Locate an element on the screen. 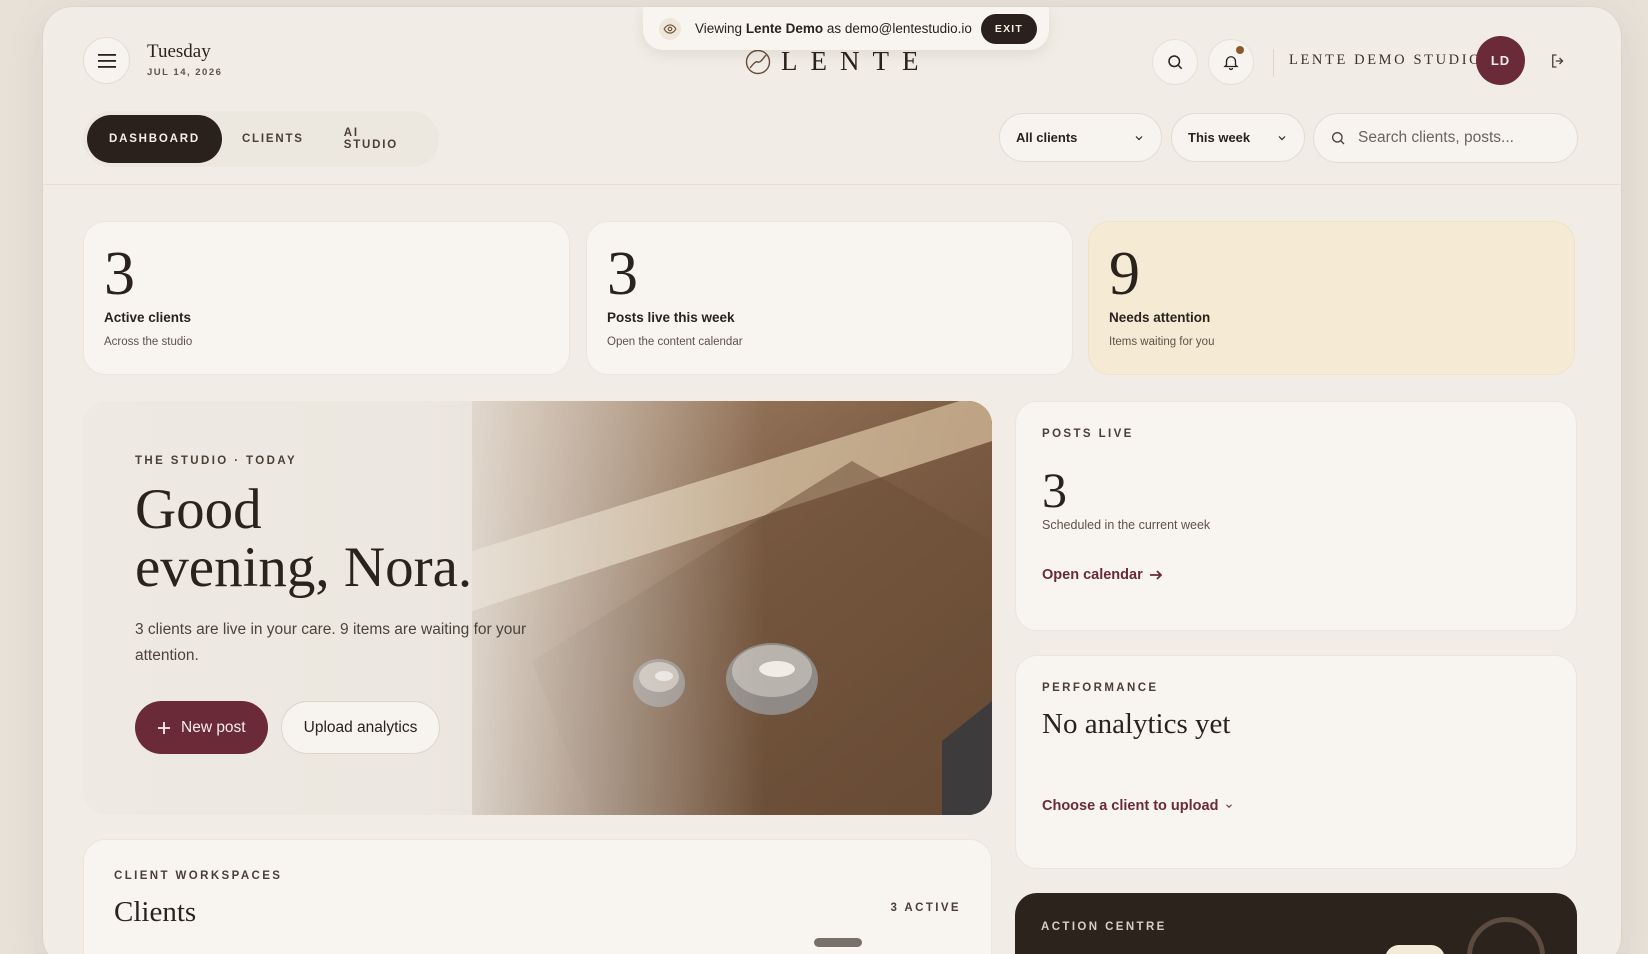 This screenshot has width=1648, height=954. stat-card-needs-attention: 9 Needs attention Items waiting for you is located at coordinates (1331, 298).